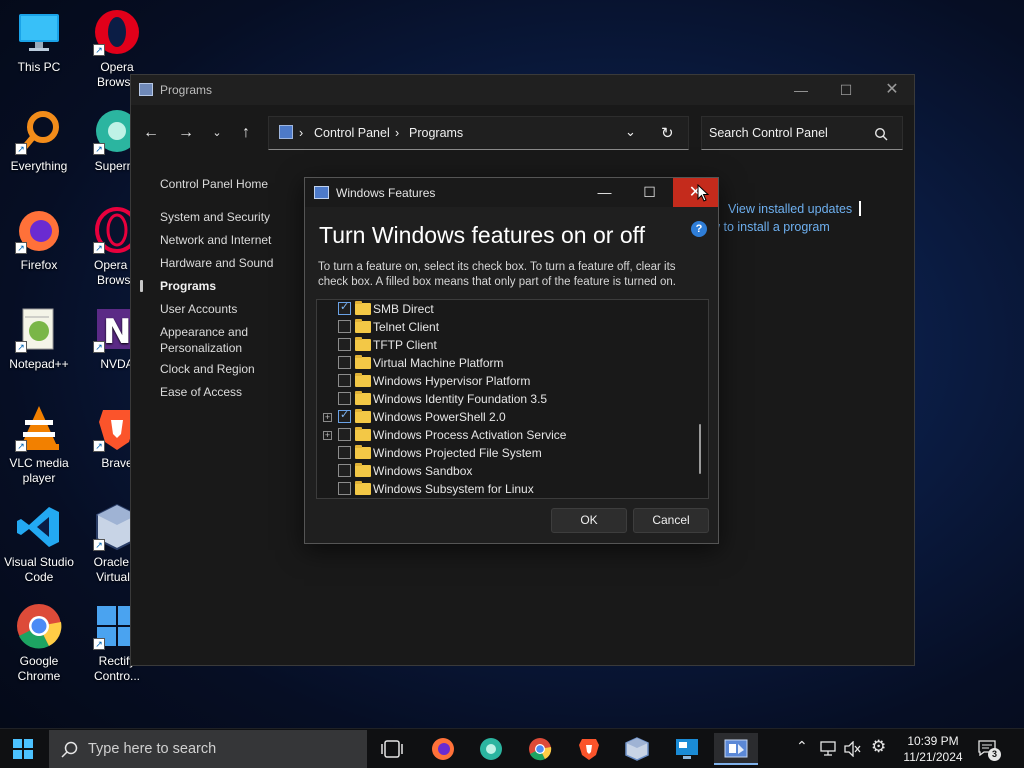  Describe the element at coordinates (363, 344) in the screenshot. I see `folder-icon` at that location.